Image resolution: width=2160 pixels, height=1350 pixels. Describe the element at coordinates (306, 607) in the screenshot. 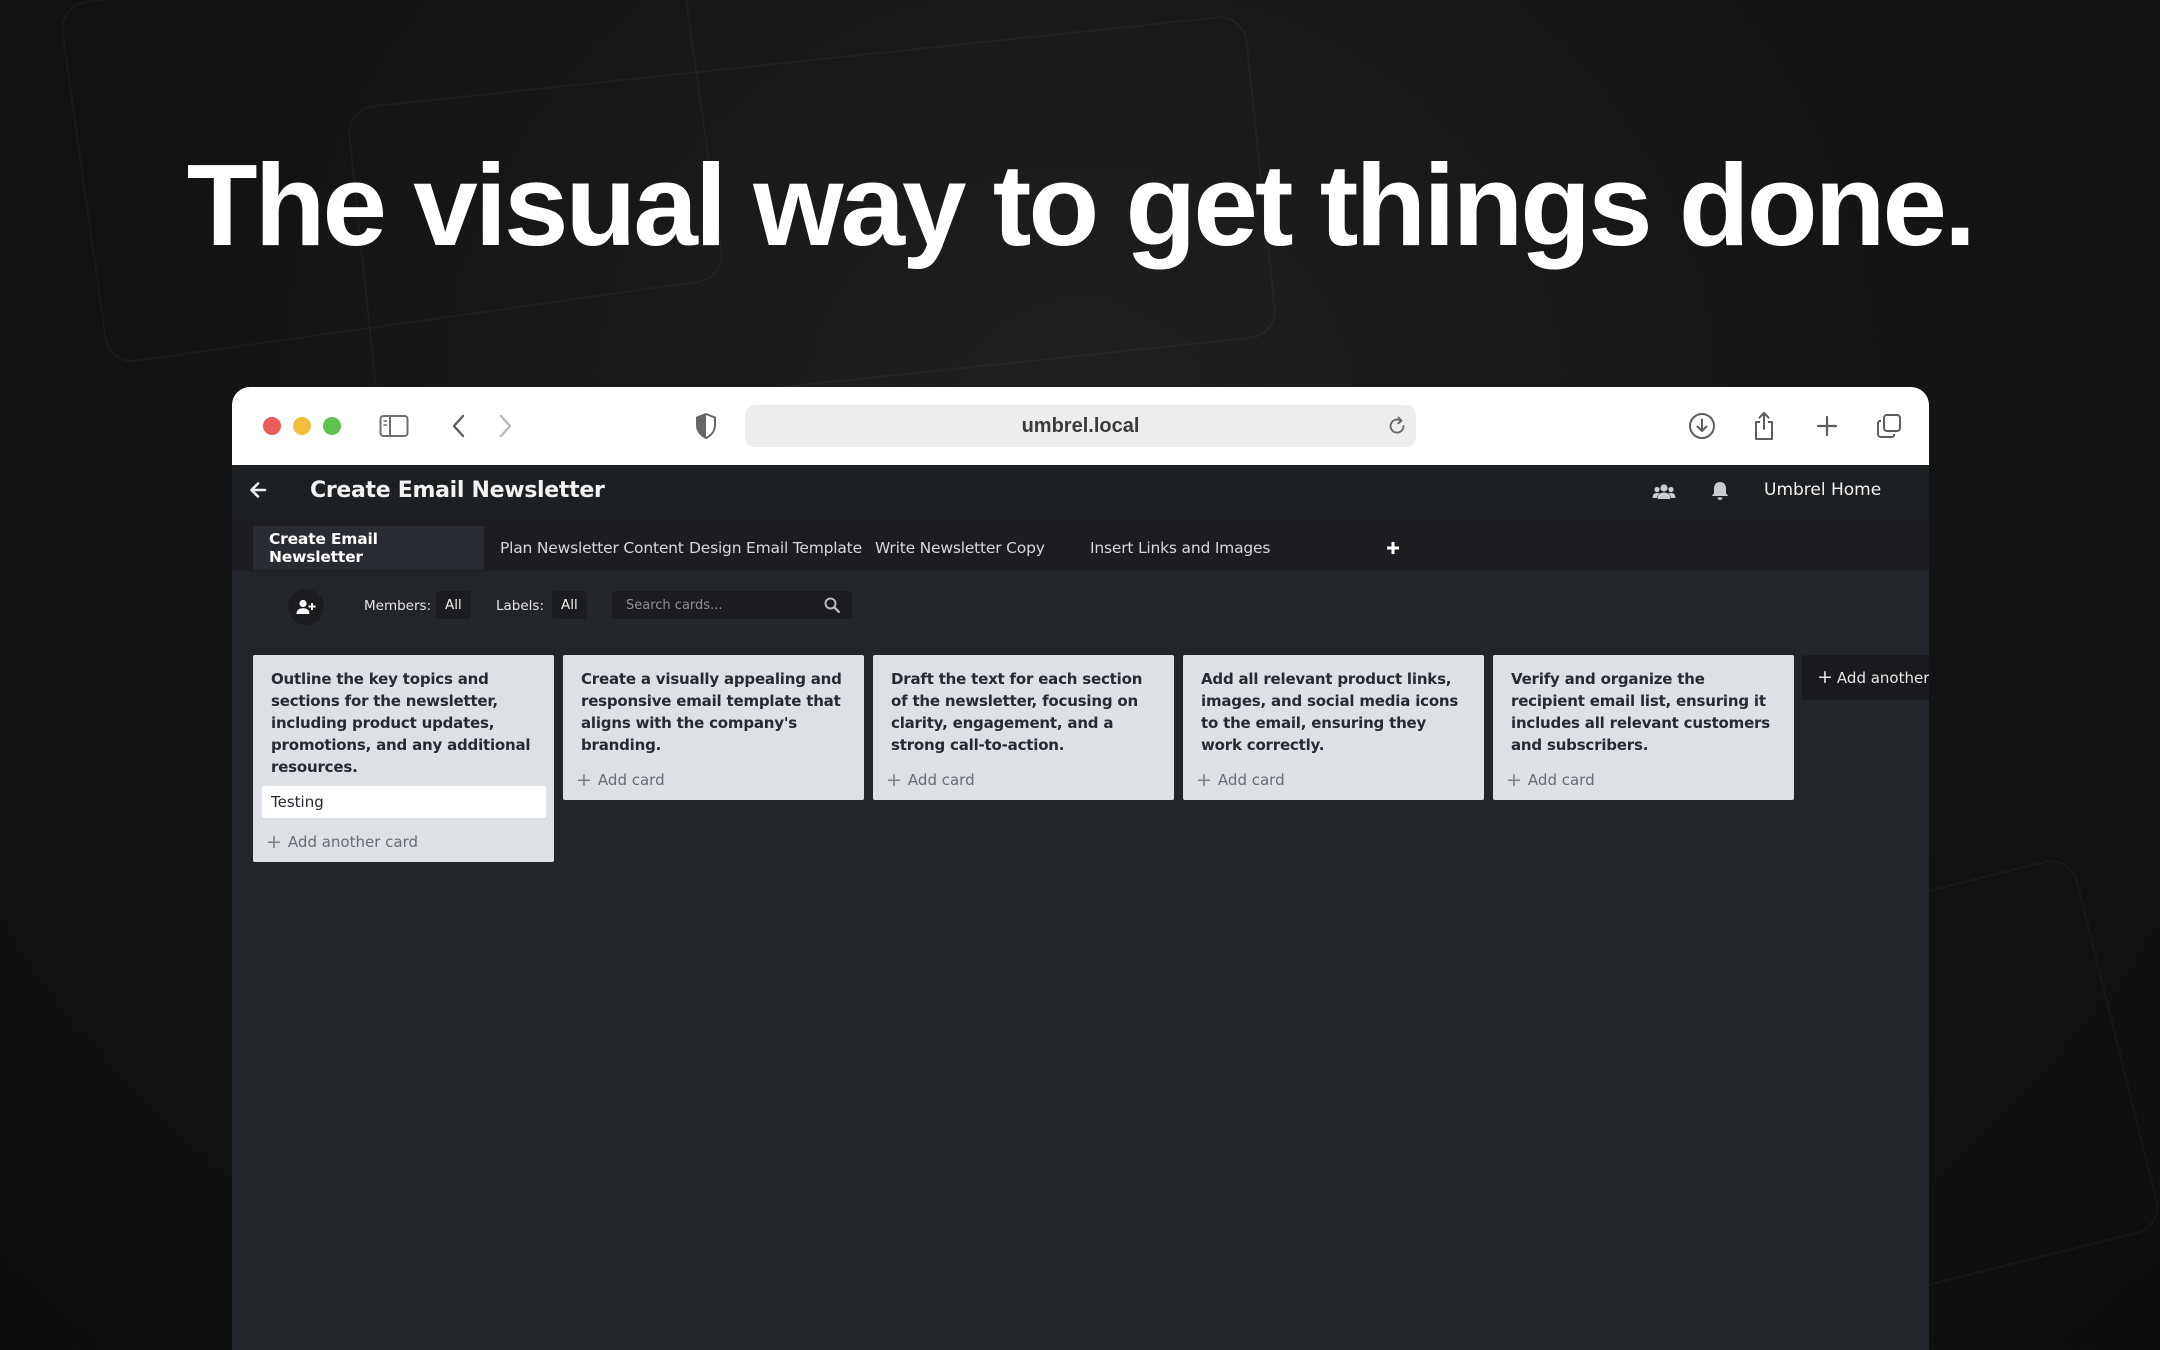

I see `add-member-icon` at that location.